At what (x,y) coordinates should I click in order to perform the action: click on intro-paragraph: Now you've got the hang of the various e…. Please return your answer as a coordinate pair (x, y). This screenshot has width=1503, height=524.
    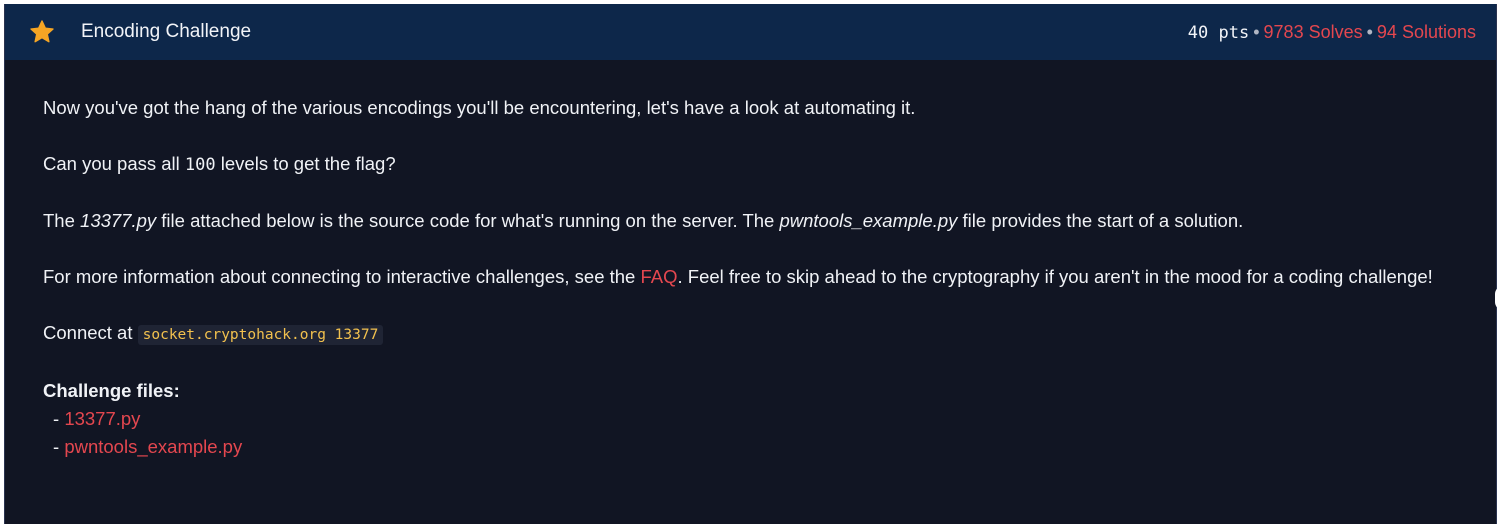
    Looking at the image, I should click on (479, 107).